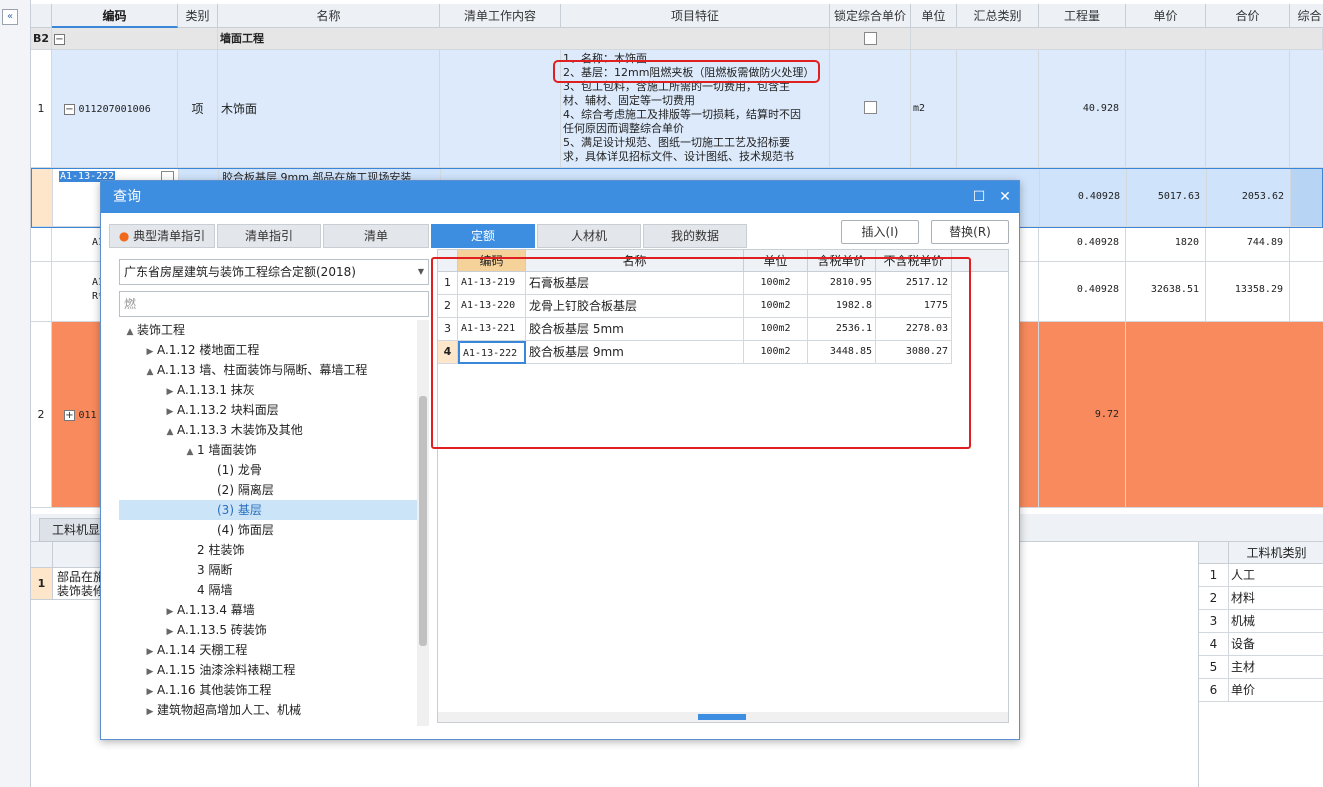  Describe the element at coordinates (262, 370) in the screenshot. I see `tree-node-label: A.1.13 墙、柱面装饰与隔断、幕墙工程` at that location.